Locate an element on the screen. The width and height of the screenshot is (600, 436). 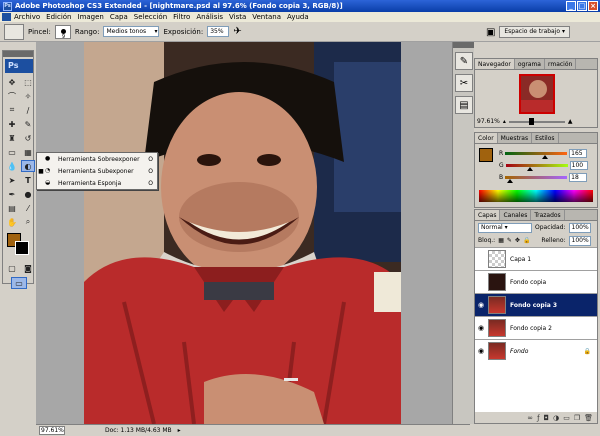
app-menu-icon is located at coordinates (6, 17).